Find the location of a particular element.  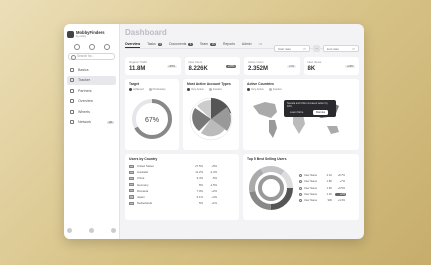

sidebar-item-label: Basics is located at coordinates (83, 69).